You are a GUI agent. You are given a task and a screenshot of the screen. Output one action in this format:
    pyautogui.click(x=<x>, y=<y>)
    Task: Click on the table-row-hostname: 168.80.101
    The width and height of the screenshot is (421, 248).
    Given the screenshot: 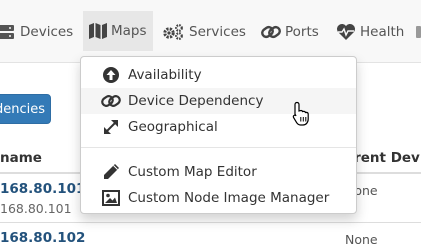 What is the action you would take?
    pyautogui.click(x=42, y=189)
    